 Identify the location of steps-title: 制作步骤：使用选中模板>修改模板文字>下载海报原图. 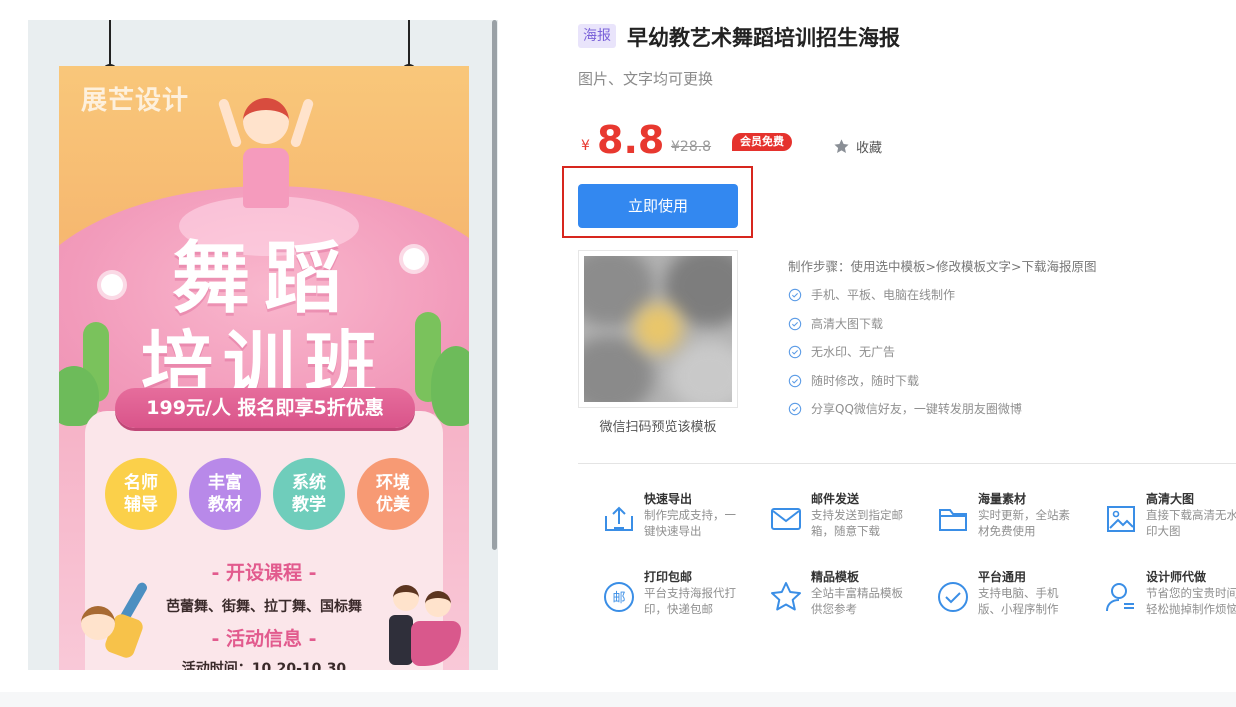
(942, 266).